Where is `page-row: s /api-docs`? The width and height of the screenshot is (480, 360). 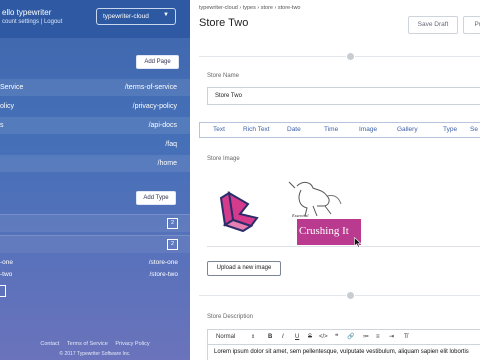 page-row: s /api-docs is located at coordinates (95, 125).